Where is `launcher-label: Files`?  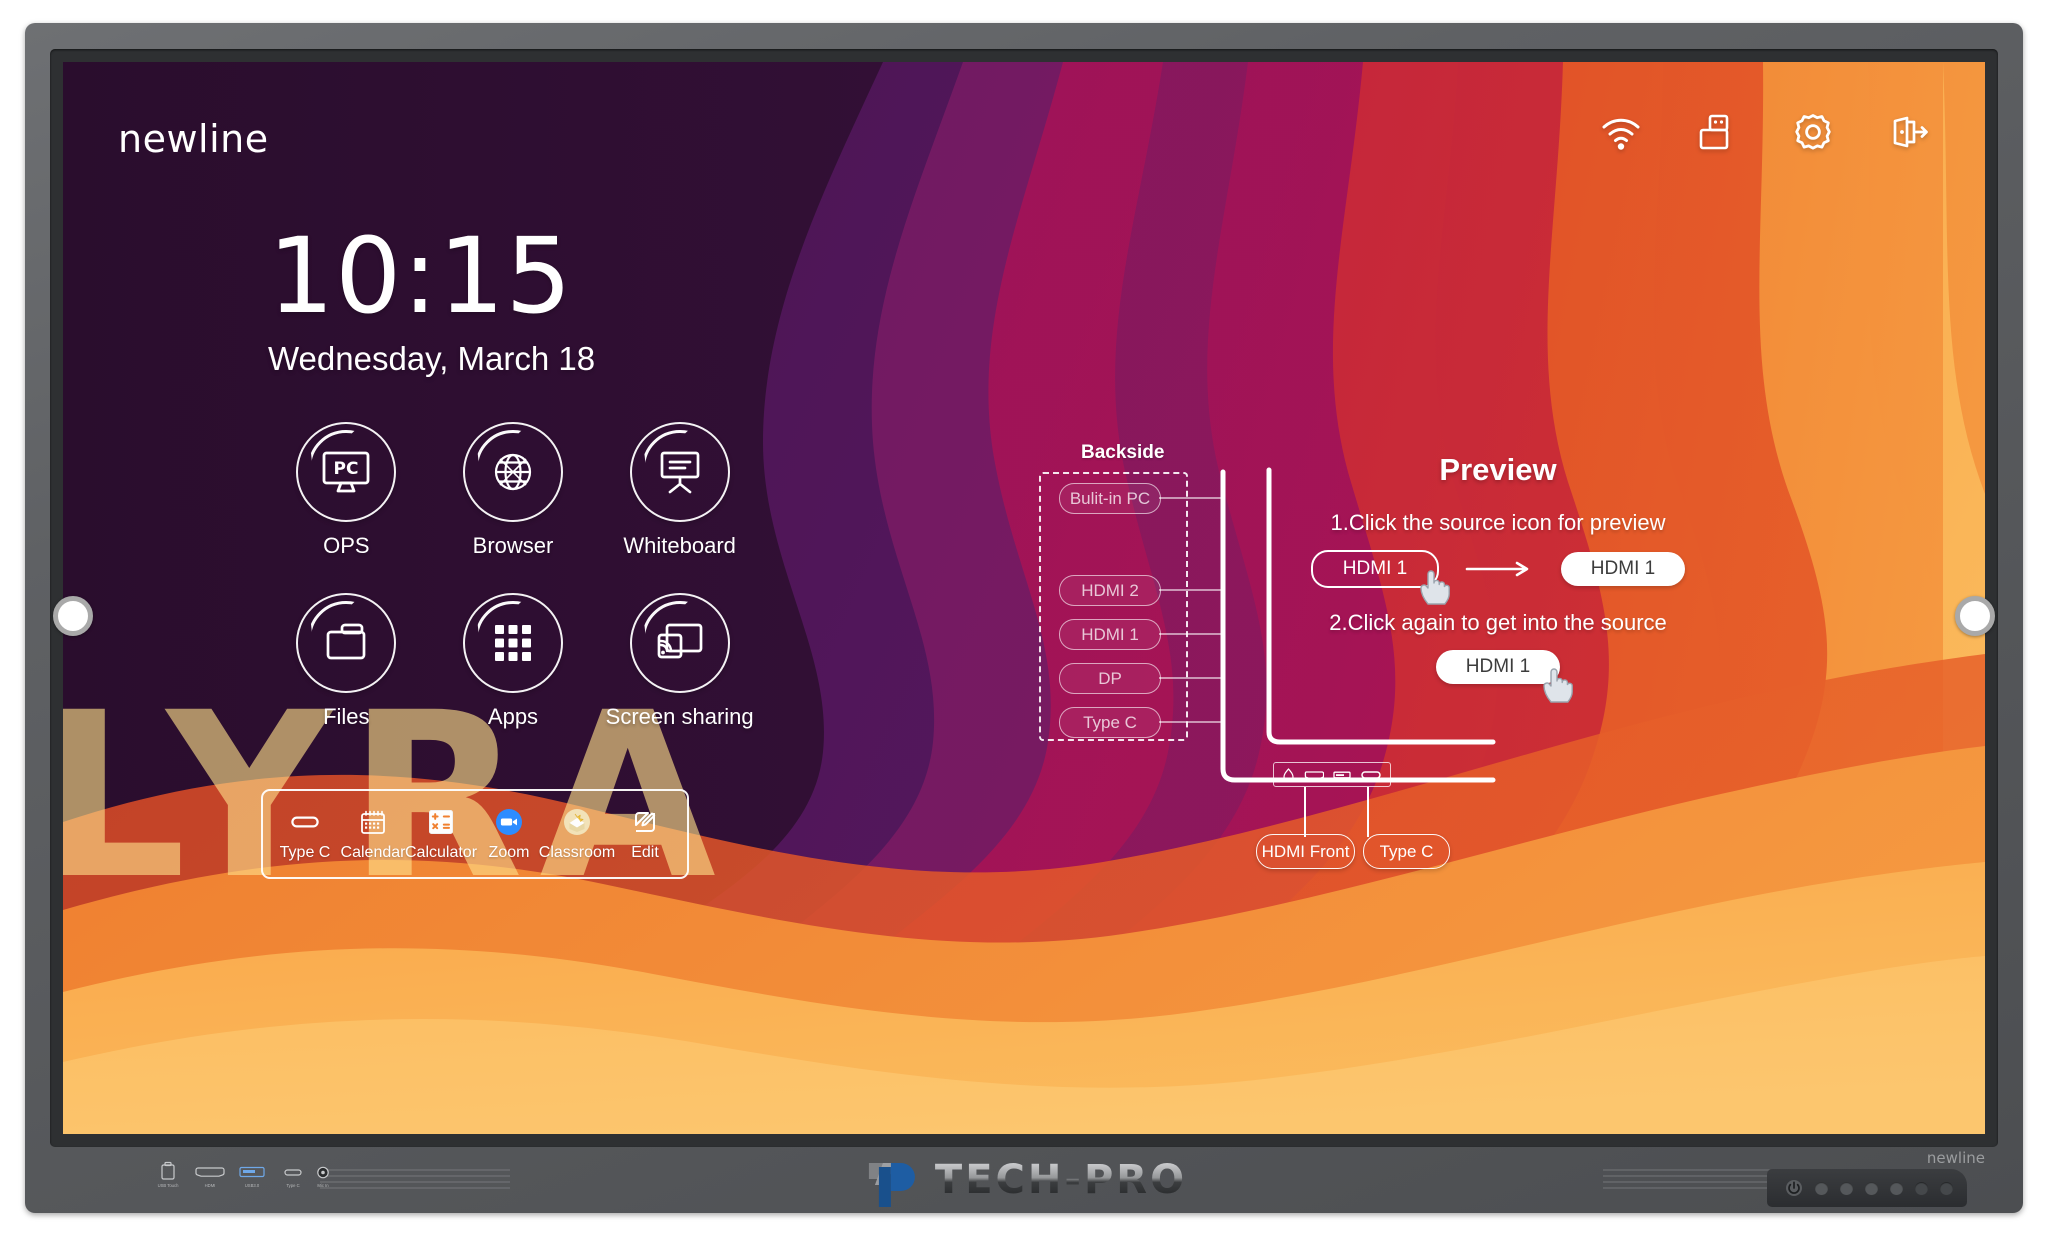 launcher-label: Files is located at coordinates (346, 716).